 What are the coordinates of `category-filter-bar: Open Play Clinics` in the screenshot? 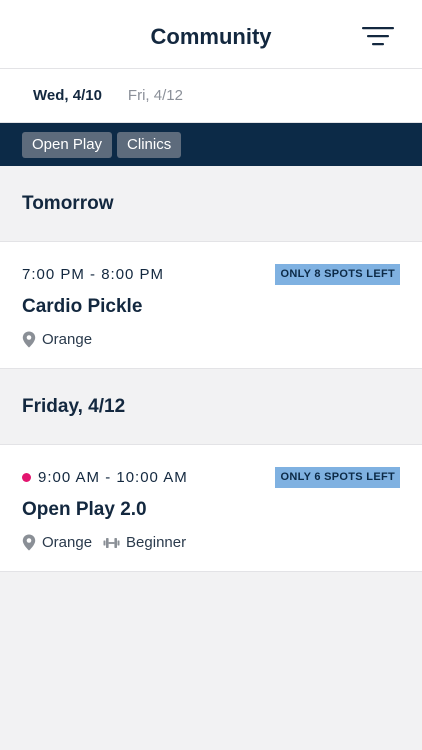 It's located at (211, 144).